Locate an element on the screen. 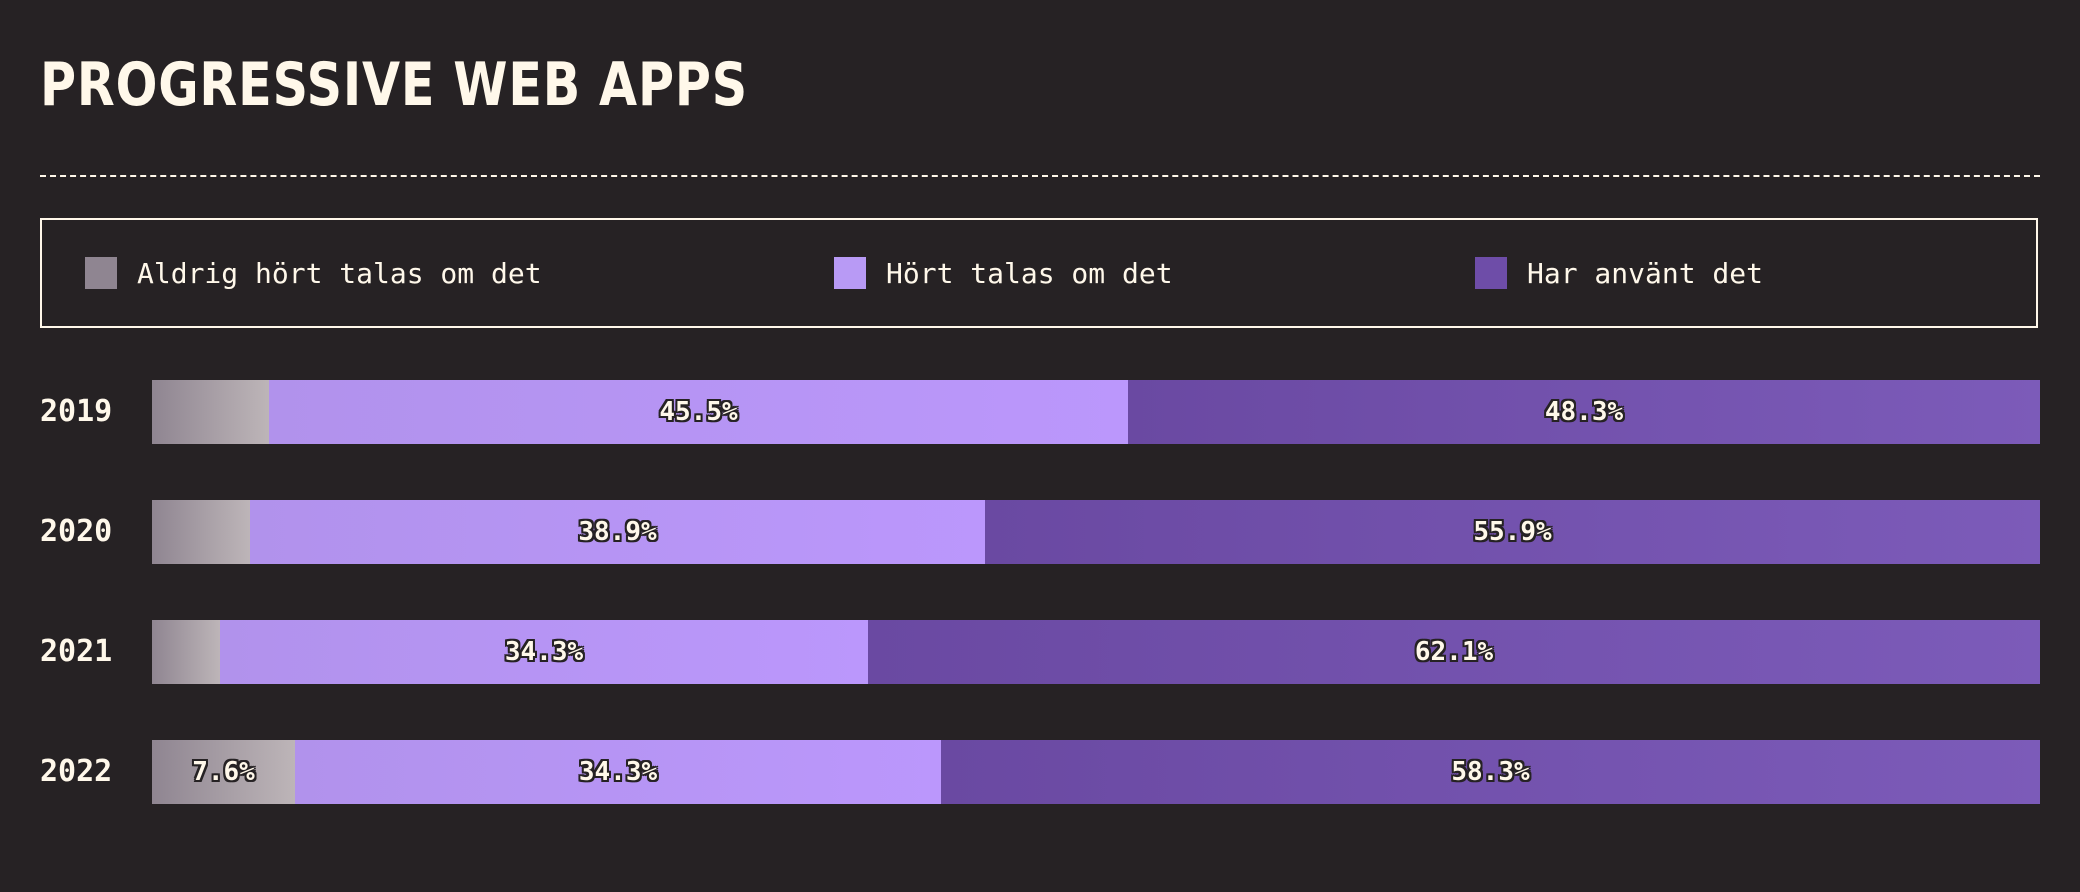  data-label: 45.5% is located at coordinates (698, 412).